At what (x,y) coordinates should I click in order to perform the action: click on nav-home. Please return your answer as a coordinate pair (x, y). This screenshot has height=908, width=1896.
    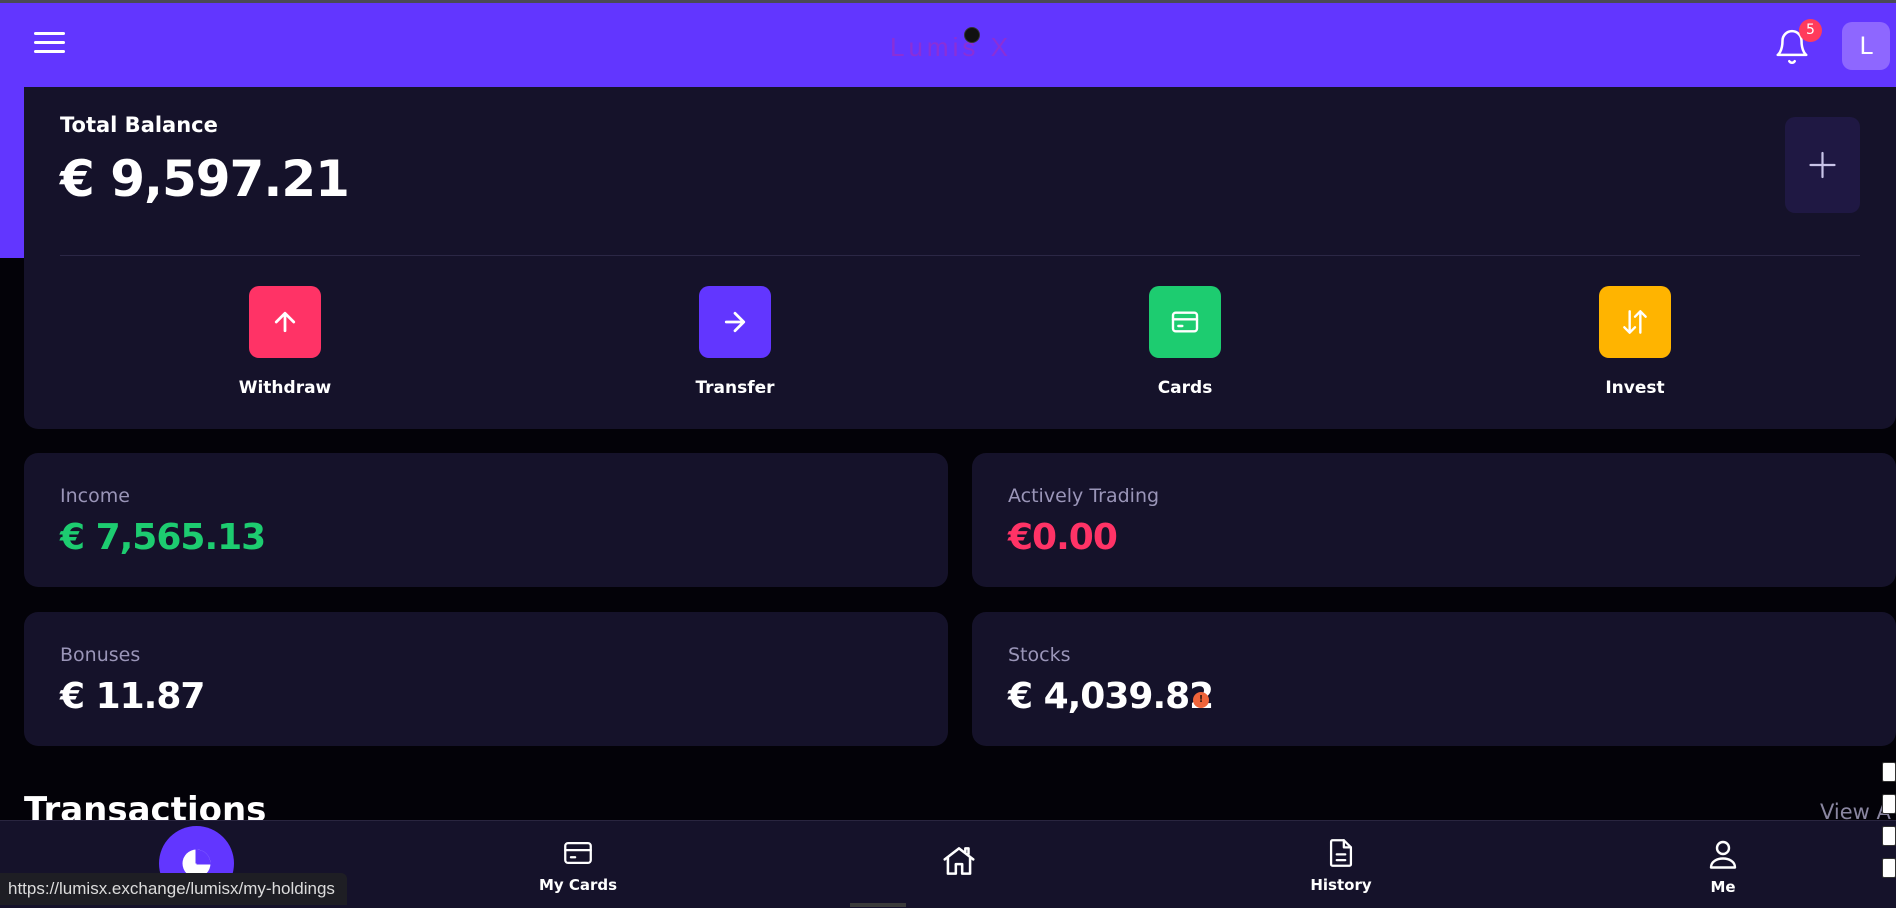
    Looking at the image, I should click on (959, 863).